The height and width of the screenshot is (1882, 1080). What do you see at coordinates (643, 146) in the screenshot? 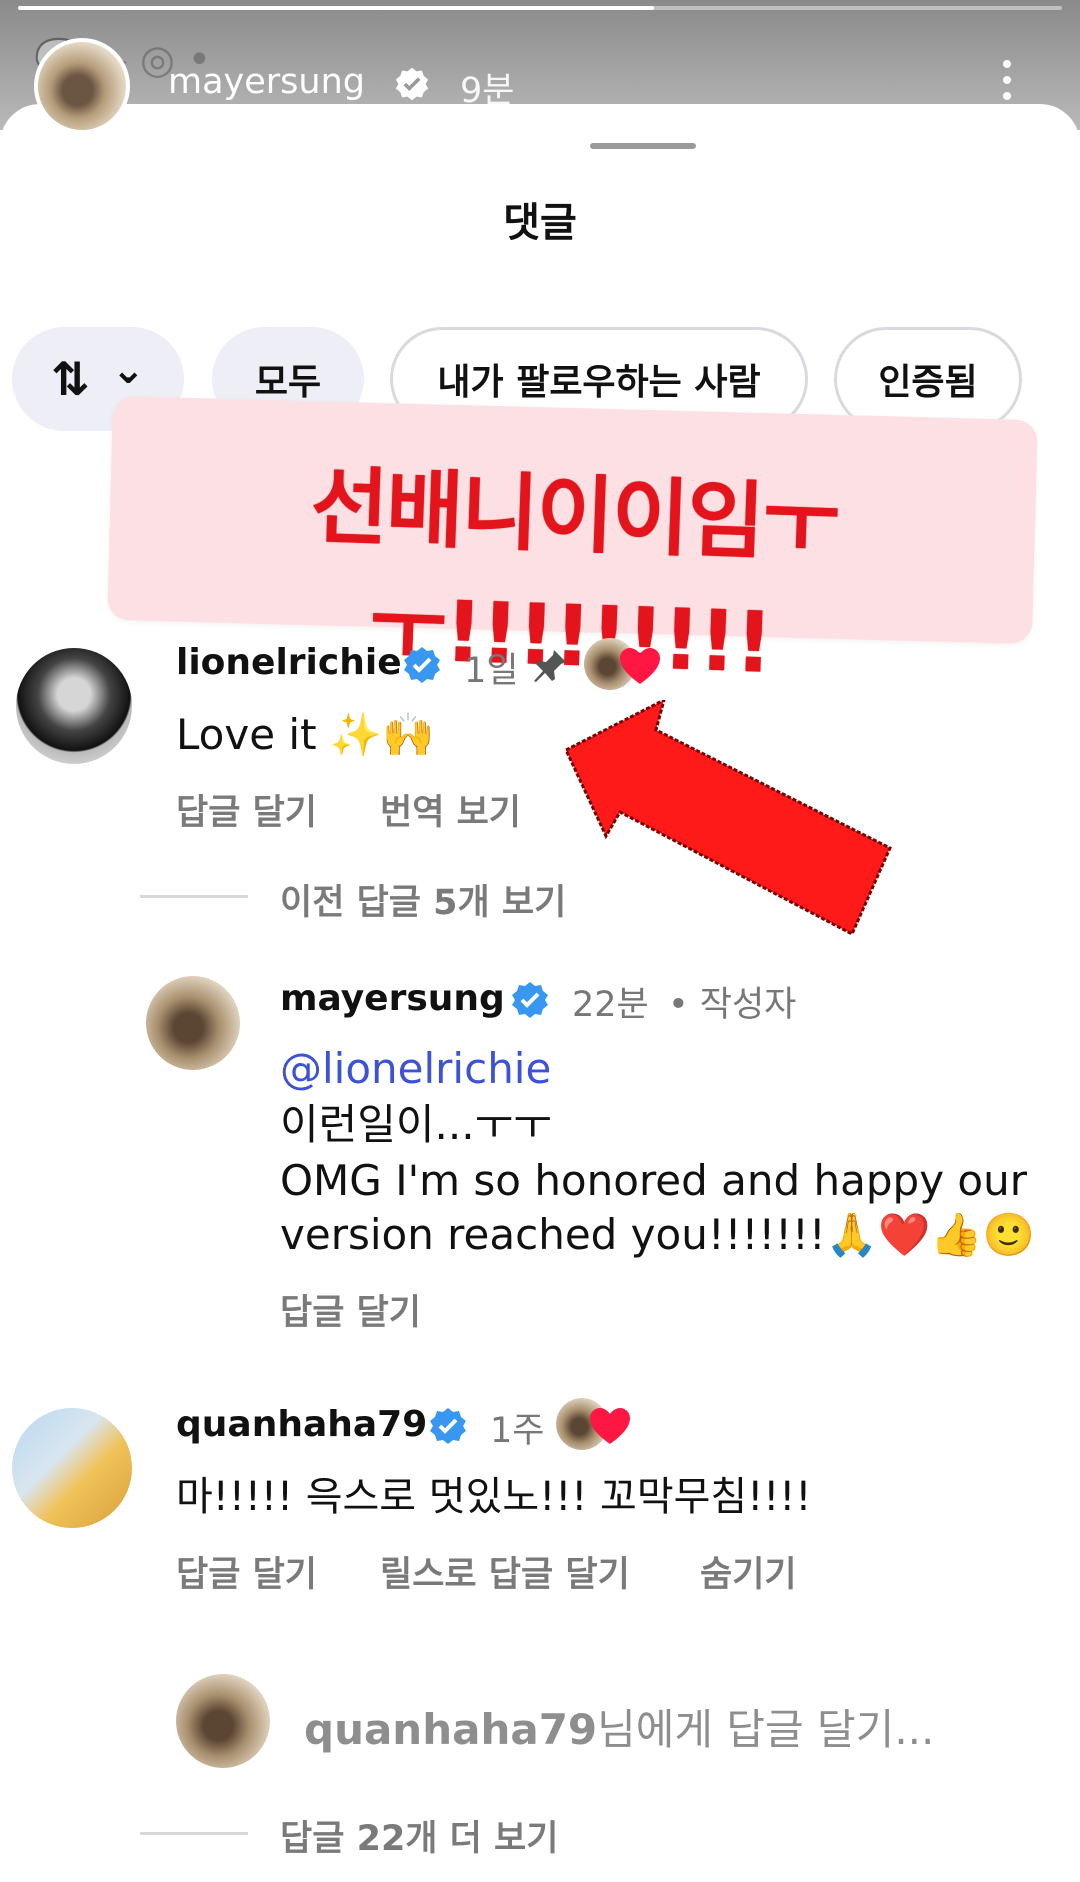
I see `sheet-grabber` at bounding box center [643, 146].